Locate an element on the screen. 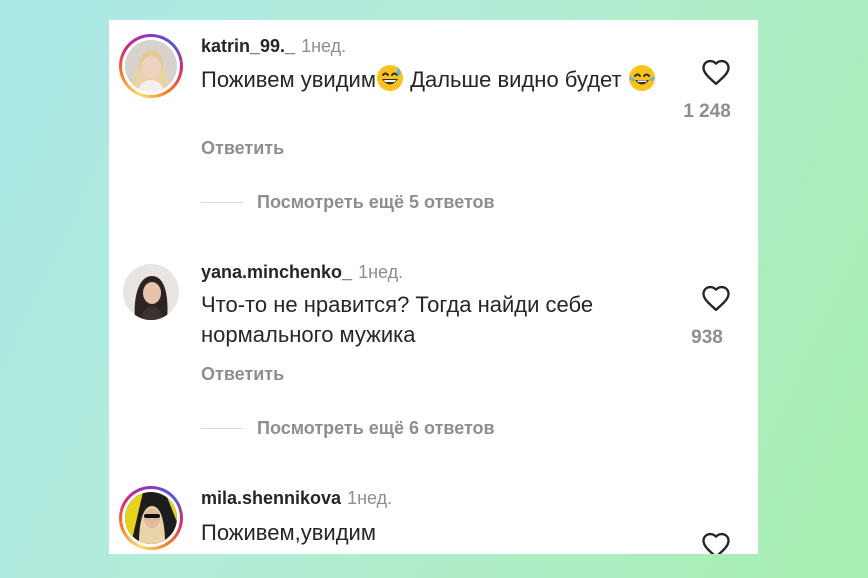 The width and height of the screenshot is (868, 578). username: yana.minchenko_ is located at coordinates (276, 272).